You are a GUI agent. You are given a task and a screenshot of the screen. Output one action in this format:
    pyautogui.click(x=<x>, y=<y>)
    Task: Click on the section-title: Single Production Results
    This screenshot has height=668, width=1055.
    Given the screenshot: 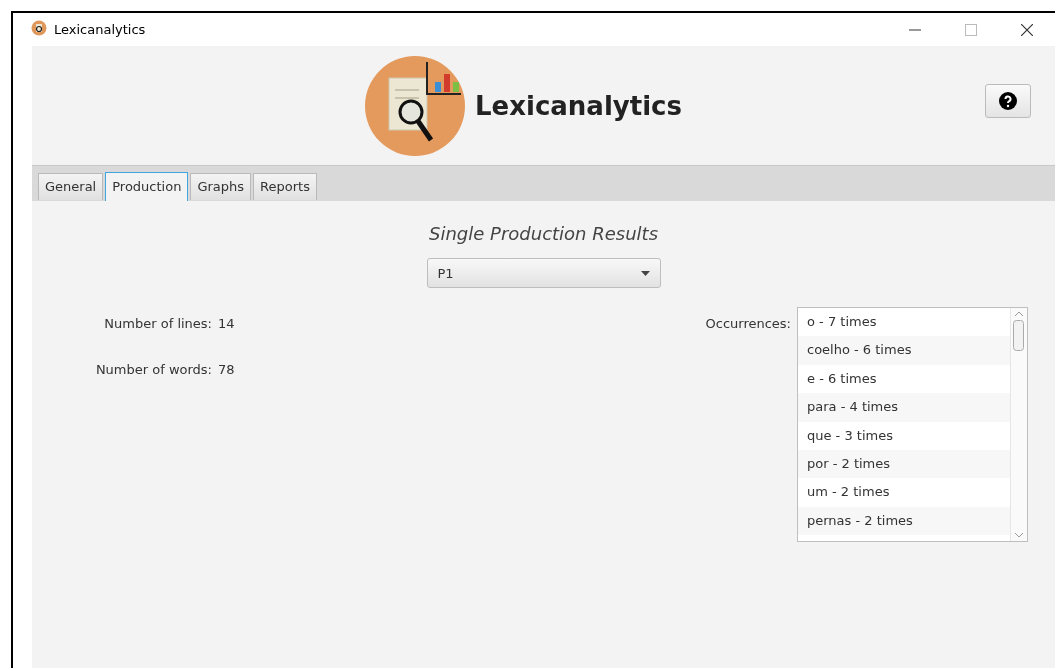 What is the action you would take?
    pyautogui.click(x=543, y=233)
    